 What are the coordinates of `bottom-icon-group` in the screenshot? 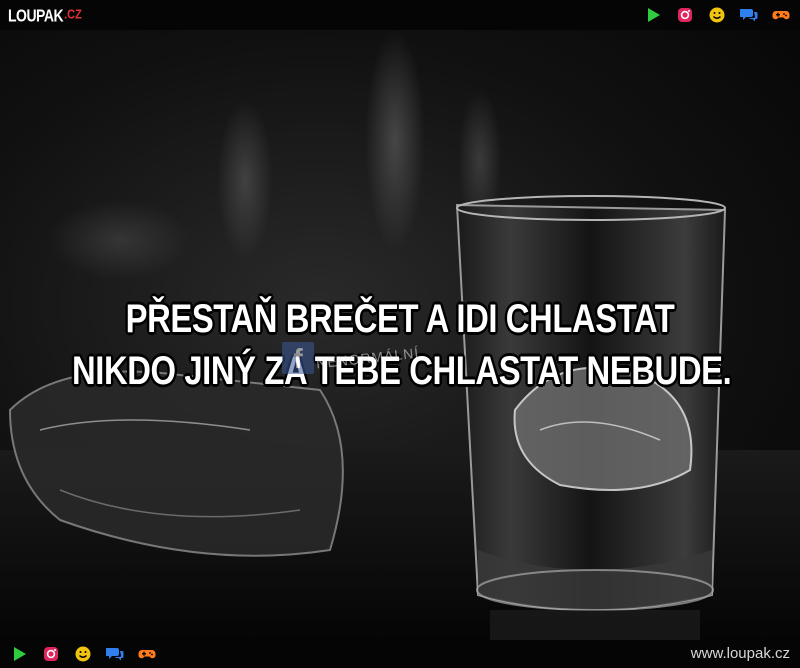 It's located at (83, 654).